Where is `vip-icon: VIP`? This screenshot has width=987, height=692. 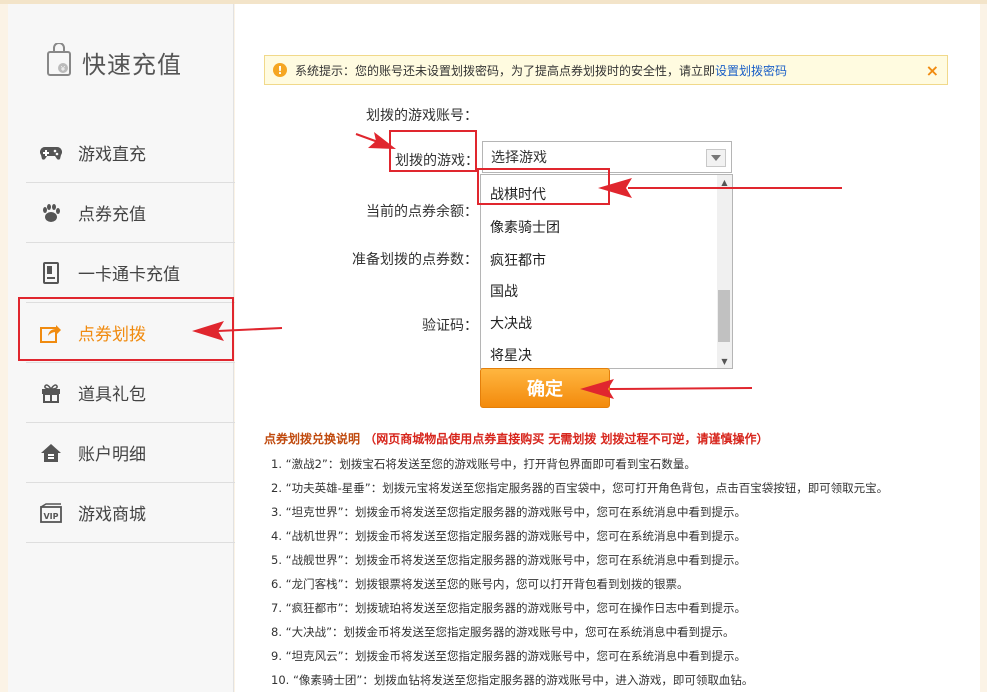
vip-icon: VIP is located at coordinates (51, 513).